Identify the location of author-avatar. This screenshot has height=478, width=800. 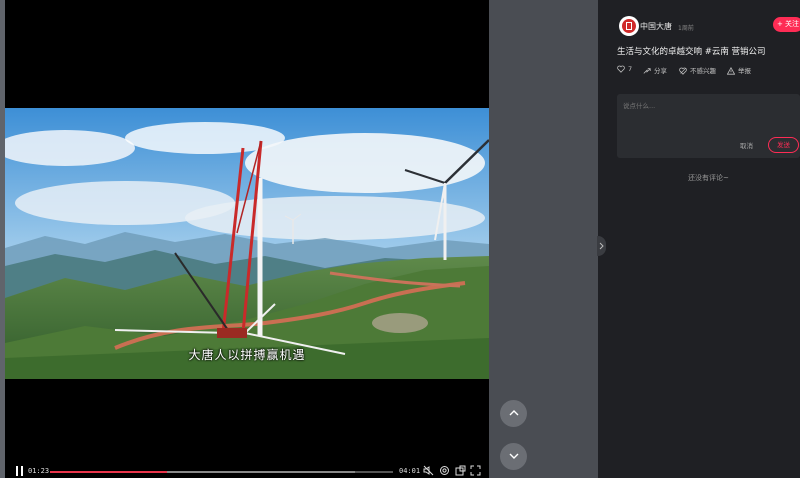
(629, 26).